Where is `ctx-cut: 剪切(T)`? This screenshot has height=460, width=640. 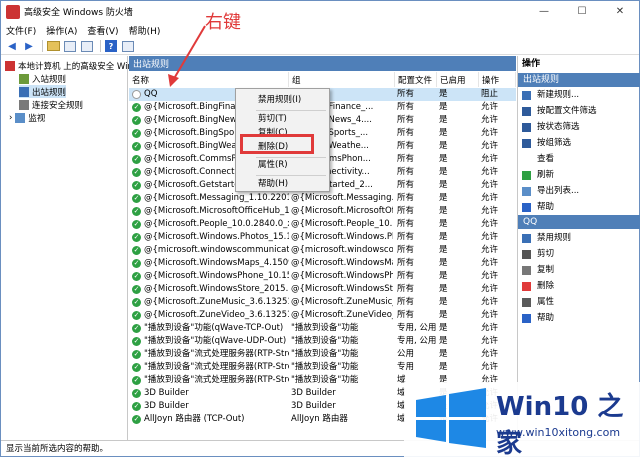
ctx-cut: 剪切(T) is located at coordinates (272, 119).